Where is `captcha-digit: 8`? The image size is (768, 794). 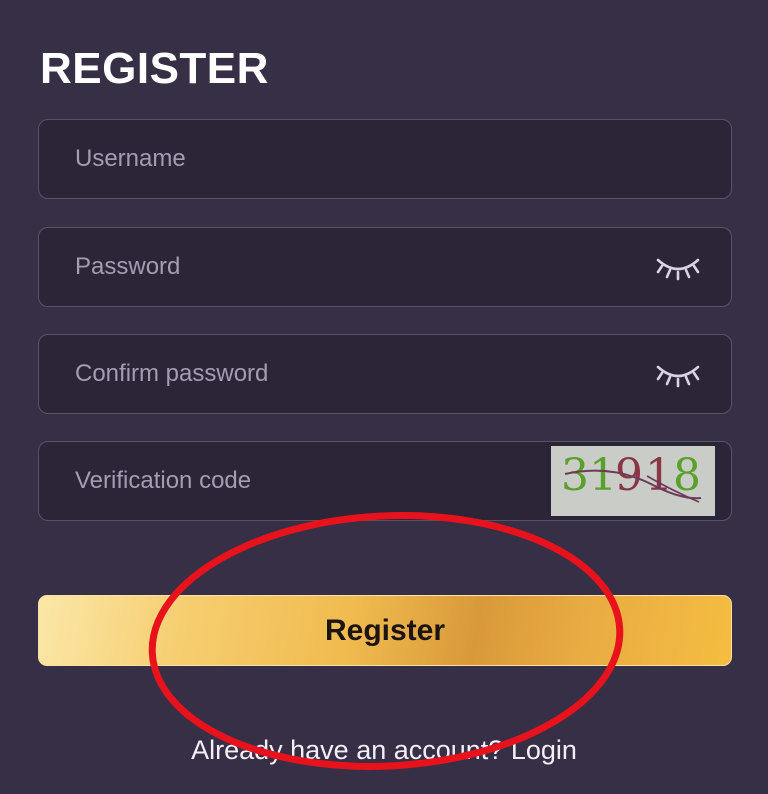
captcha-digit: 8 is located at coordinates (687, 475).